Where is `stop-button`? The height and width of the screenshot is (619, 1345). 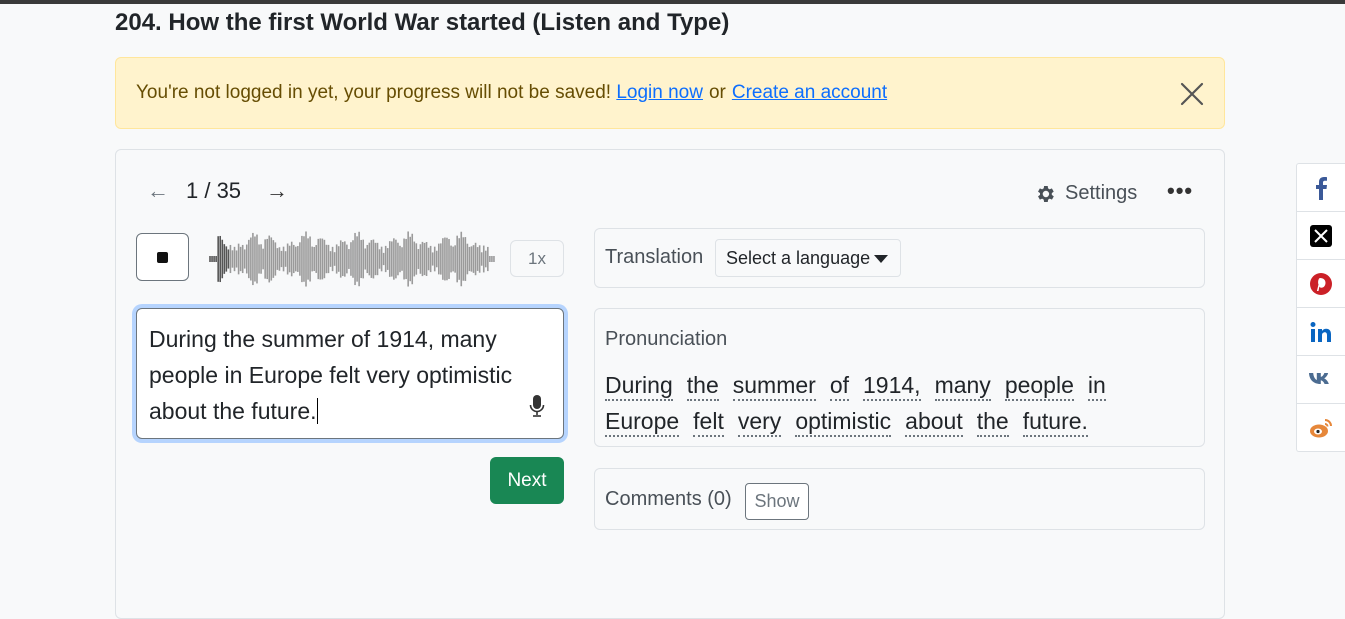 stop-button is located at coordinates (162, 257).